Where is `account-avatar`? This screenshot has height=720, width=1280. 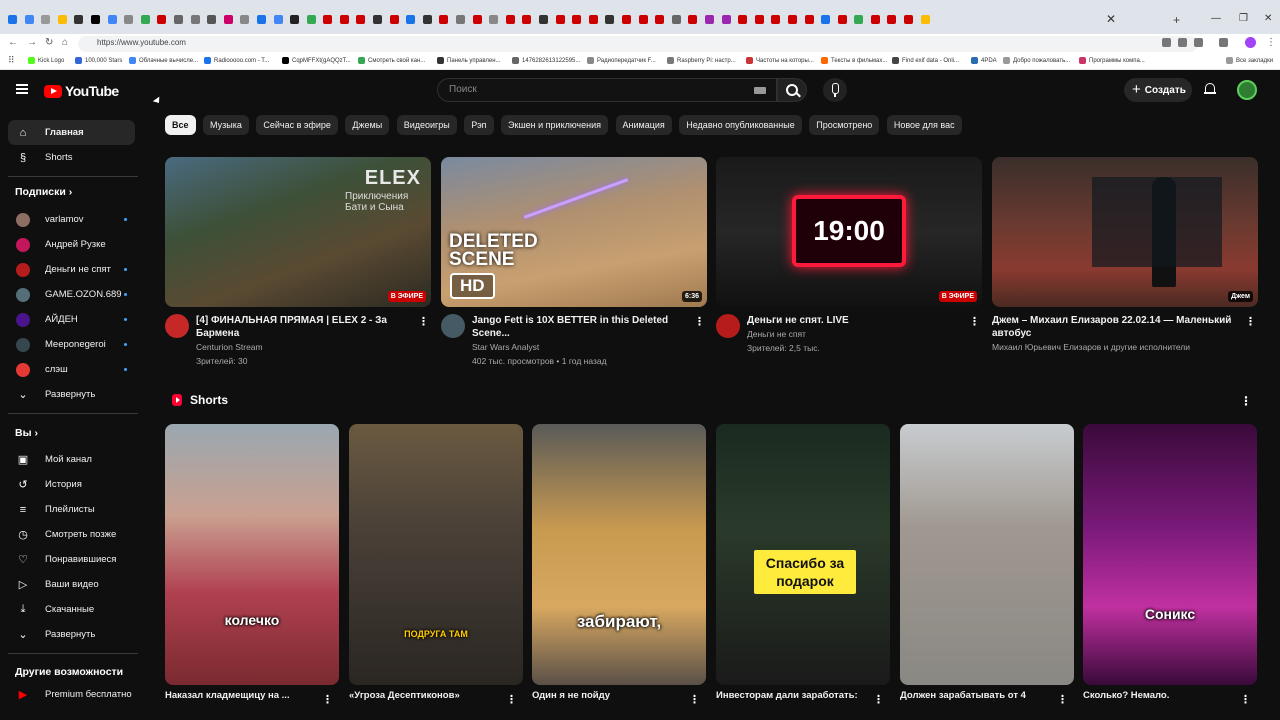
account-avatar is located at coordinates (1247, 90).